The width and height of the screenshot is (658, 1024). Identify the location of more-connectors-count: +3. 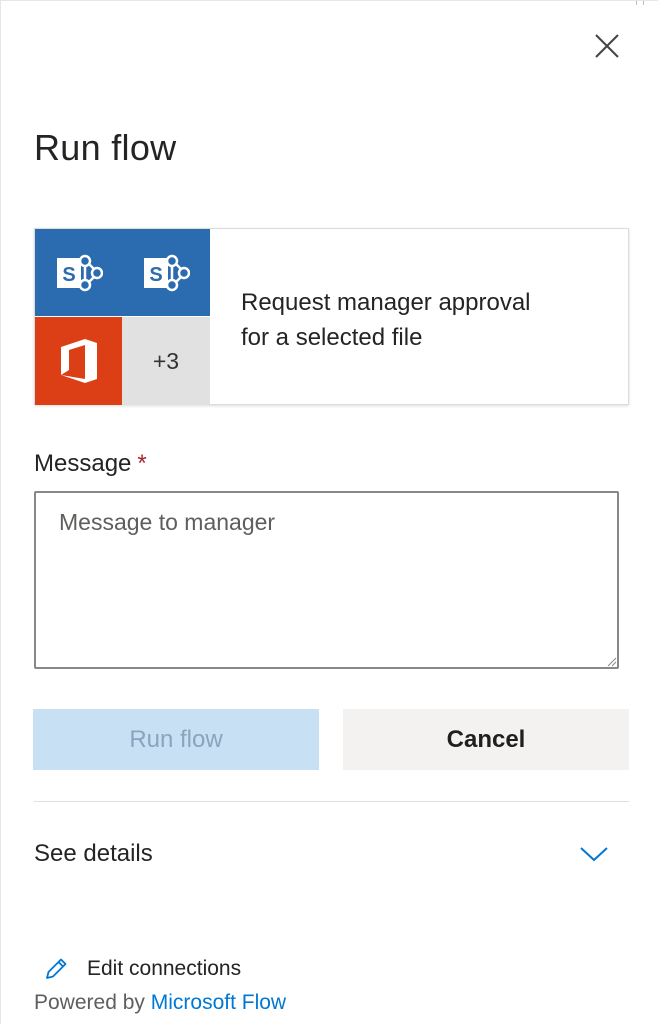
(166, 361).